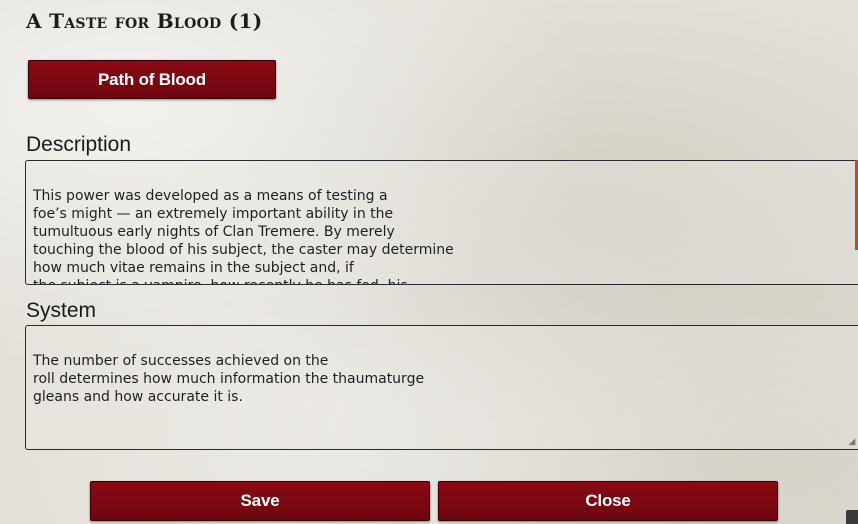 The height and width of the screenshot is (524, 858). Describe the element at coordinates (608, 501) in the screenshot. I see `close-button: Close` at that location.